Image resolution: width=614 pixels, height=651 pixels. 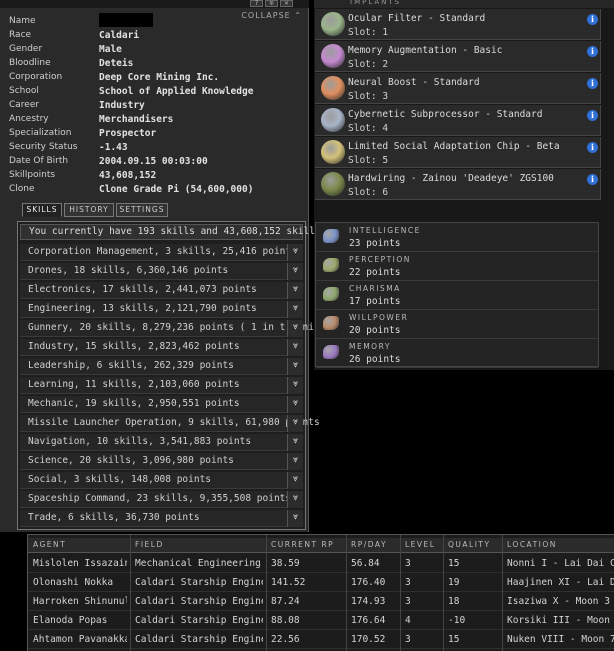 What do you see at coordinates (161, 366) in the screenshot?
I see `skill-group-row: Leadership, 6 skills, 262,329 points ⩔` at bounding box center [161, 366].